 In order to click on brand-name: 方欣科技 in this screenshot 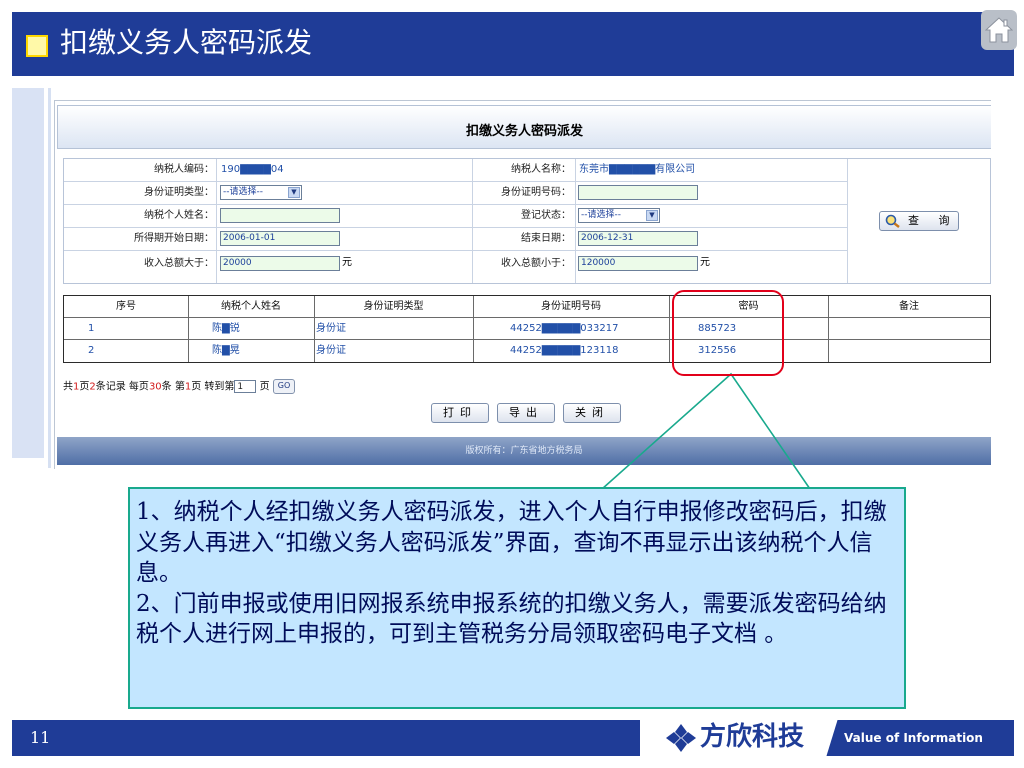, I will do `click(752, 737)`.